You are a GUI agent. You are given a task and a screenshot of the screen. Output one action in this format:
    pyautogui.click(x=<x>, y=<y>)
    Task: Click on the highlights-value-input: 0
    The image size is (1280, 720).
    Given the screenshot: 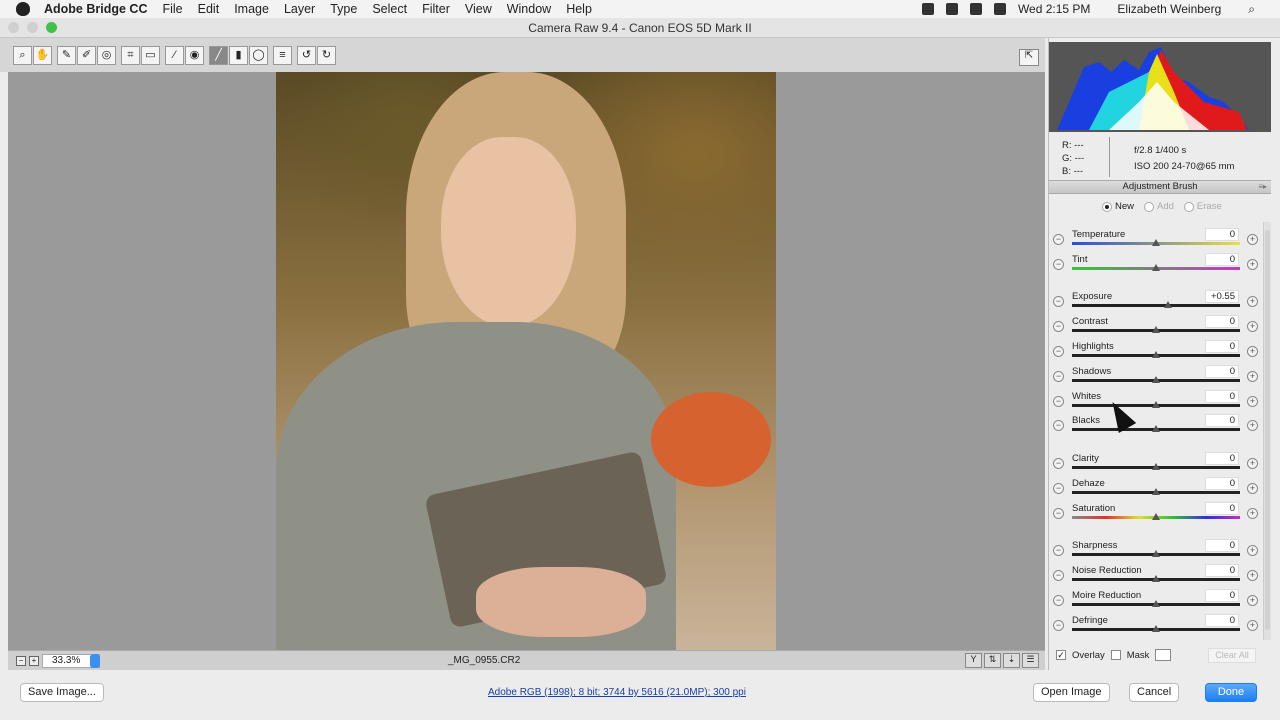 What is the action you would take?
    pyautogui.click(x=1222, y=346)
    